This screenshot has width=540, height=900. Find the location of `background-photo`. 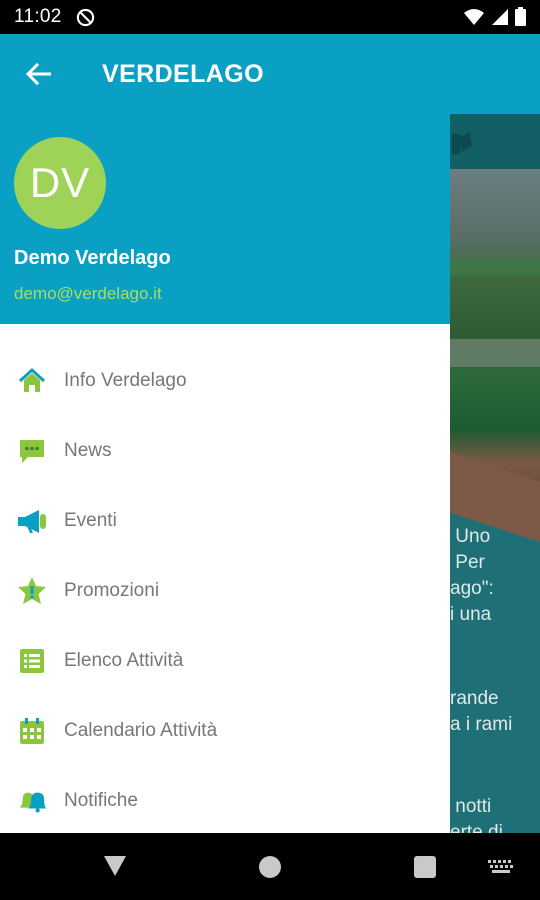

background-photo is located at coordinates (495, 359).